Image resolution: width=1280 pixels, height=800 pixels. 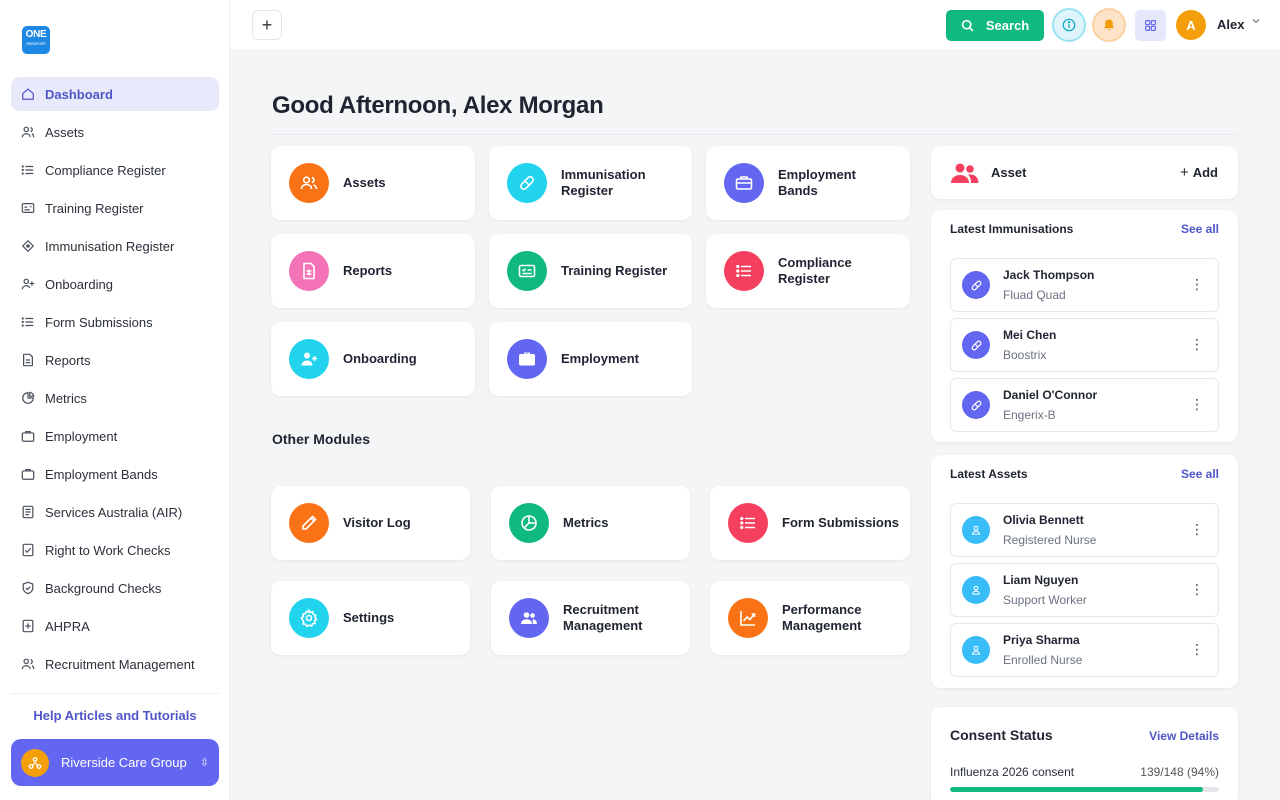 What do you see at coordinates (115, 360) in the screenshot?
I see `sidebar-item-reports: Reports` at bounding box center [115, 360].